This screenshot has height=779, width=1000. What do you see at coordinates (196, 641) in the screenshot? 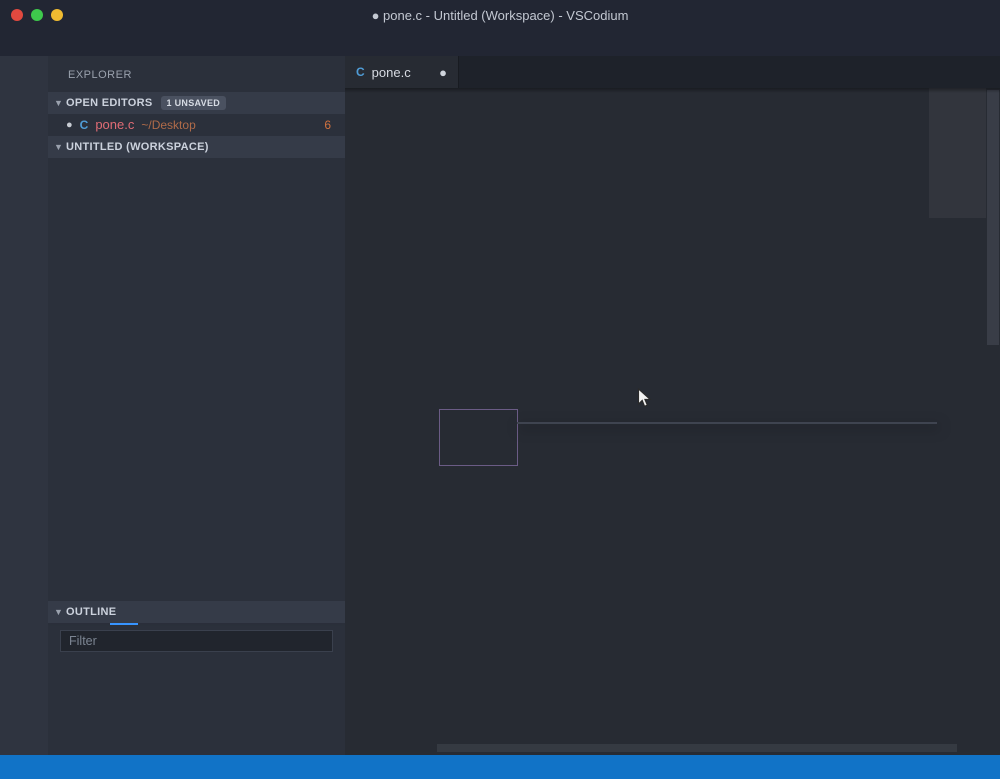
I see `outline-filter-input` at bounding box center [196, 641].